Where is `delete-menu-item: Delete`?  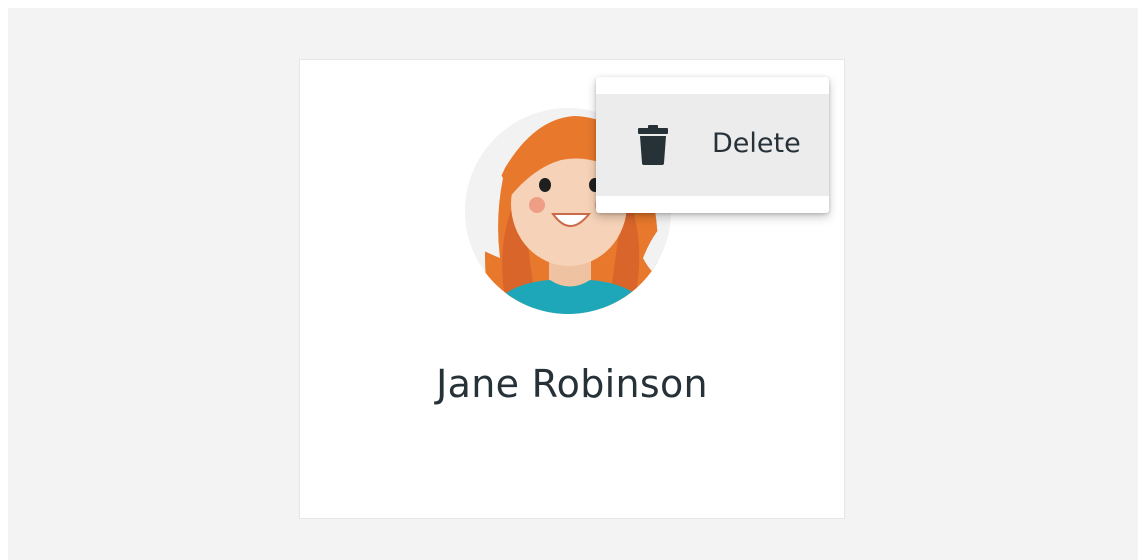 delete-menu-item: Delete is located at coordinates (712, 145).